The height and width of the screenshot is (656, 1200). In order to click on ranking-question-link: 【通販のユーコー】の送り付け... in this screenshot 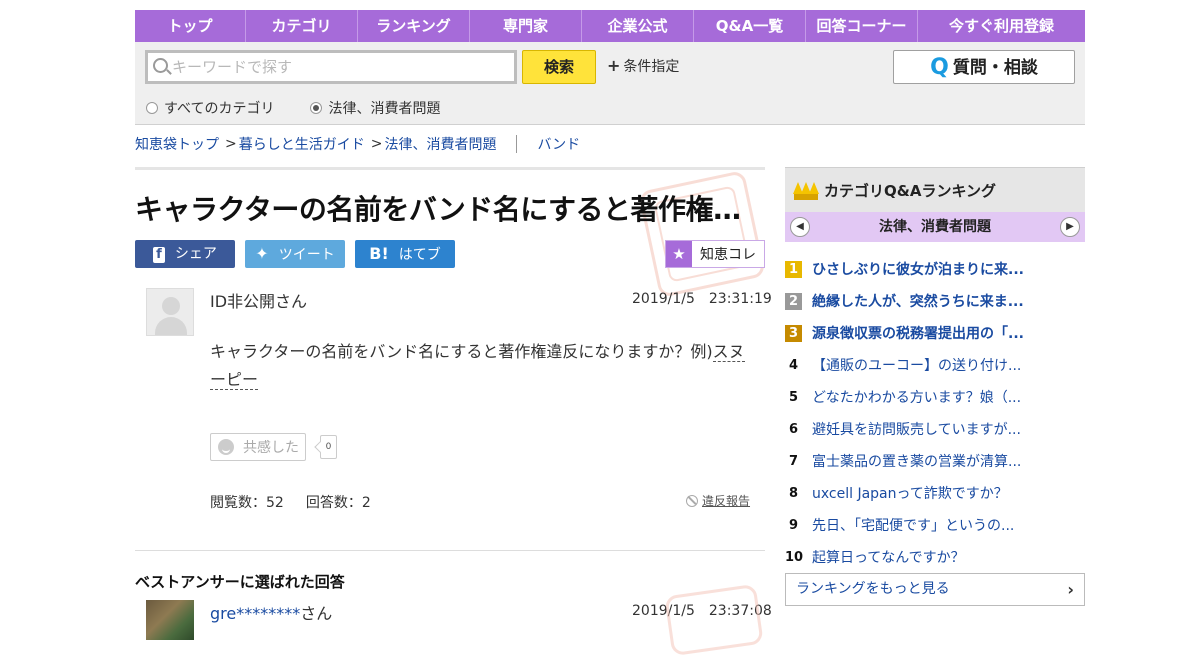, I will do `click(916, 365)`.